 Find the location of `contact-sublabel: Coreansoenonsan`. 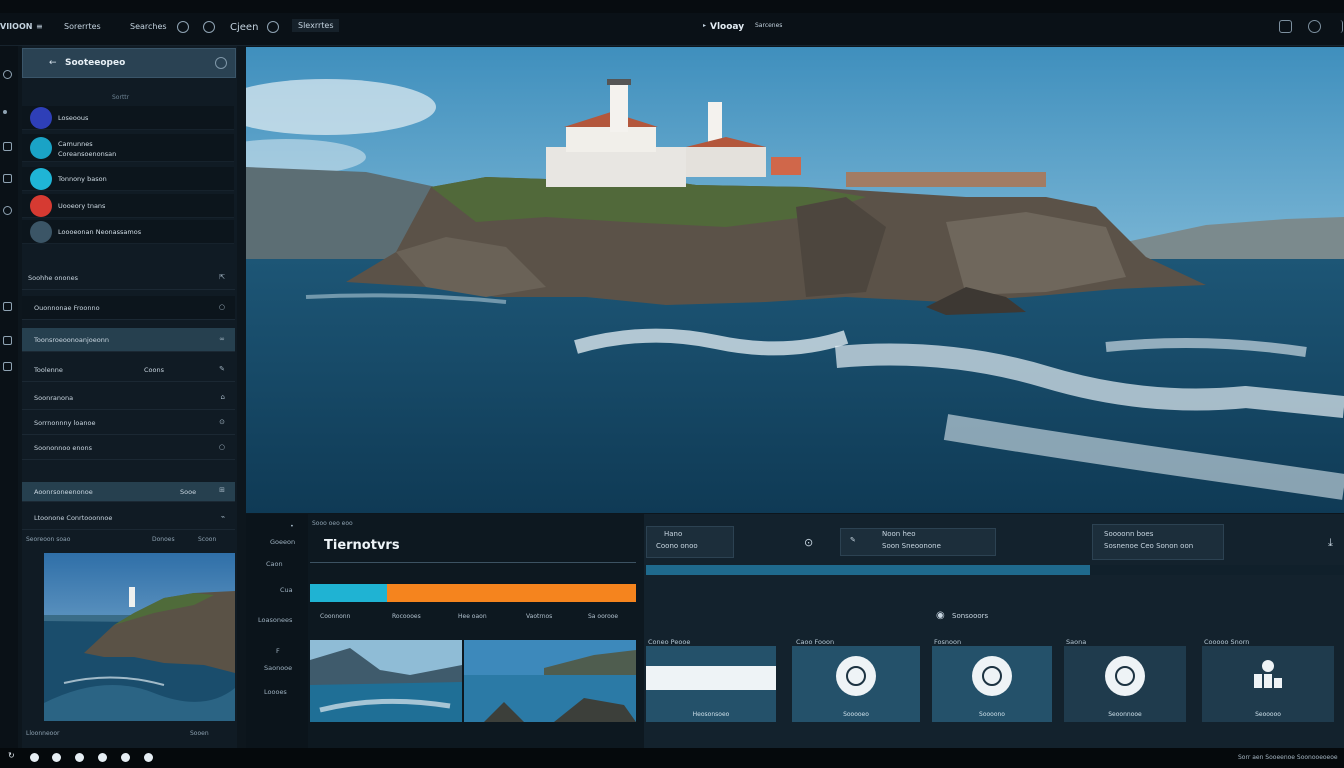

contact-sublabel: Coreansoenonsan is located at coordinates (87, 154).